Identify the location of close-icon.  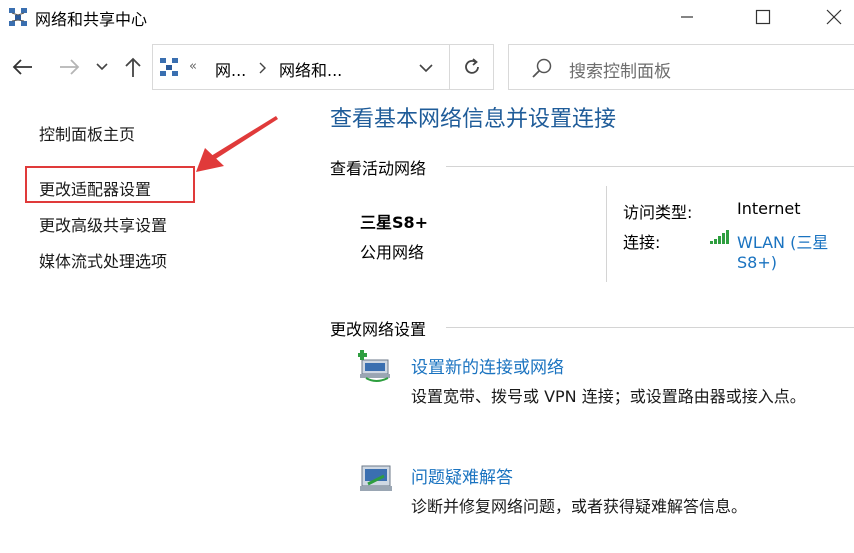
(834, 17).